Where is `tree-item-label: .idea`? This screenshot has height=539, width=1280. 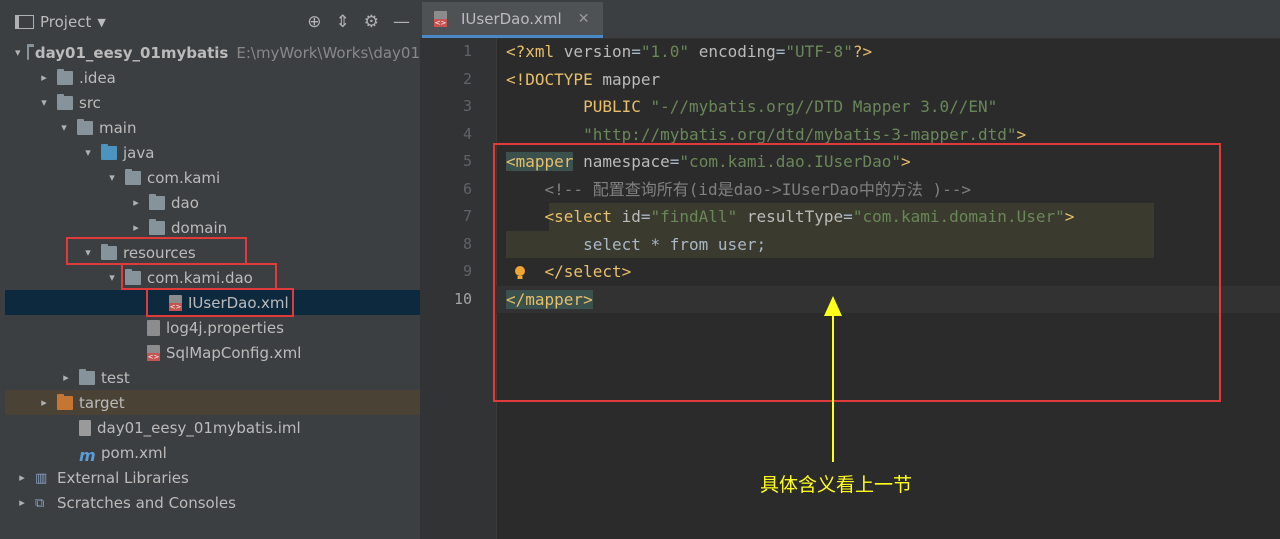 tree-item-label: .idea is located at coordinates (97, 77).